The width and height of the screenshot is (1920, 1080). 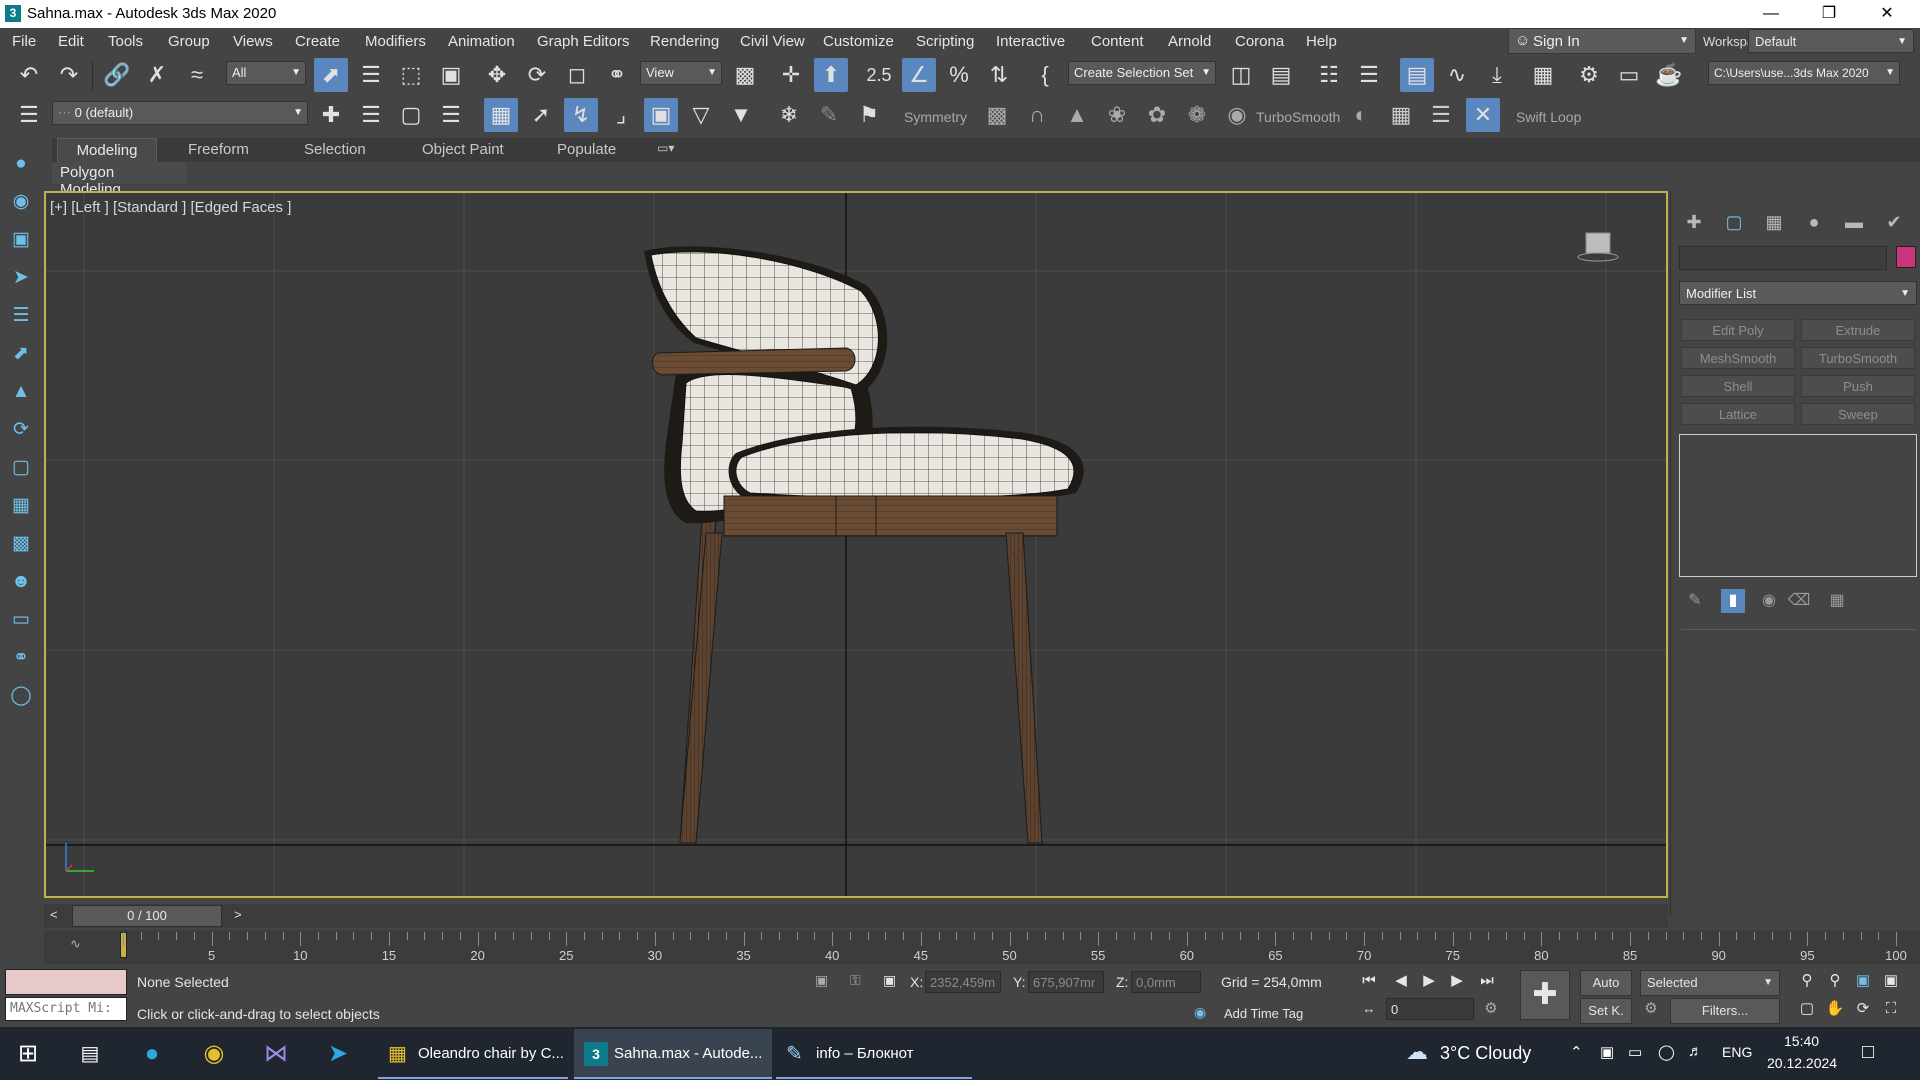 I want to click on telegram-icon: ➤, so click(x=338, y=1054).